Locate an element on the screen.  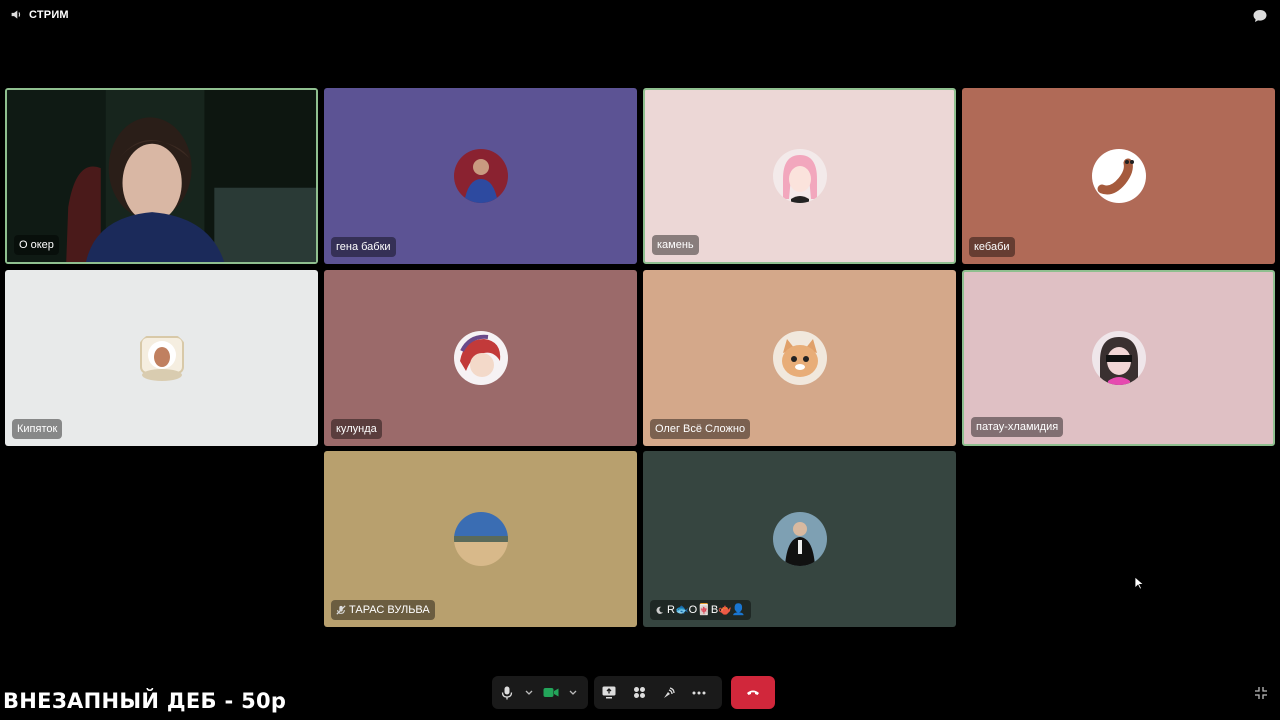
participant-tile: гена бабки is located at coordinates (480, 176).